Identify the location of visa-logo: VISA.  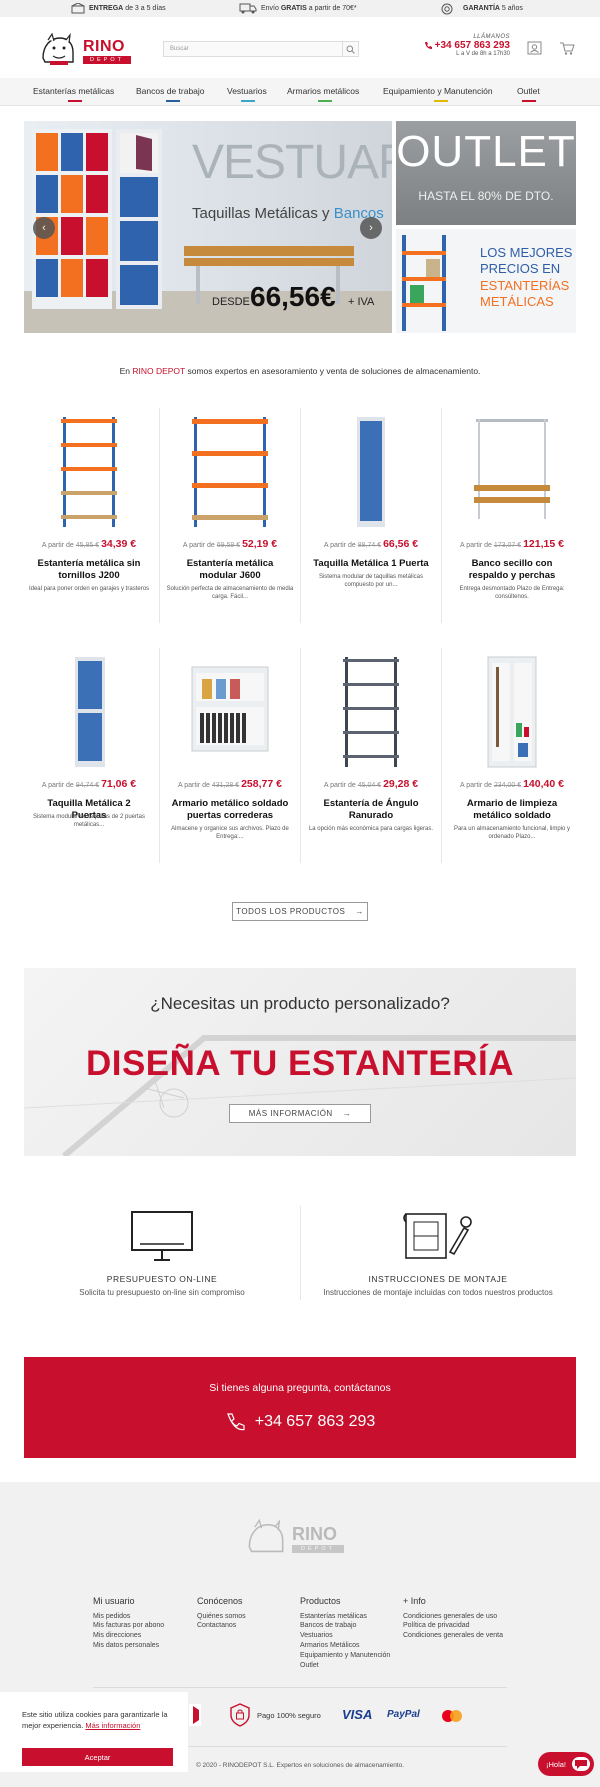
(357, 1714).